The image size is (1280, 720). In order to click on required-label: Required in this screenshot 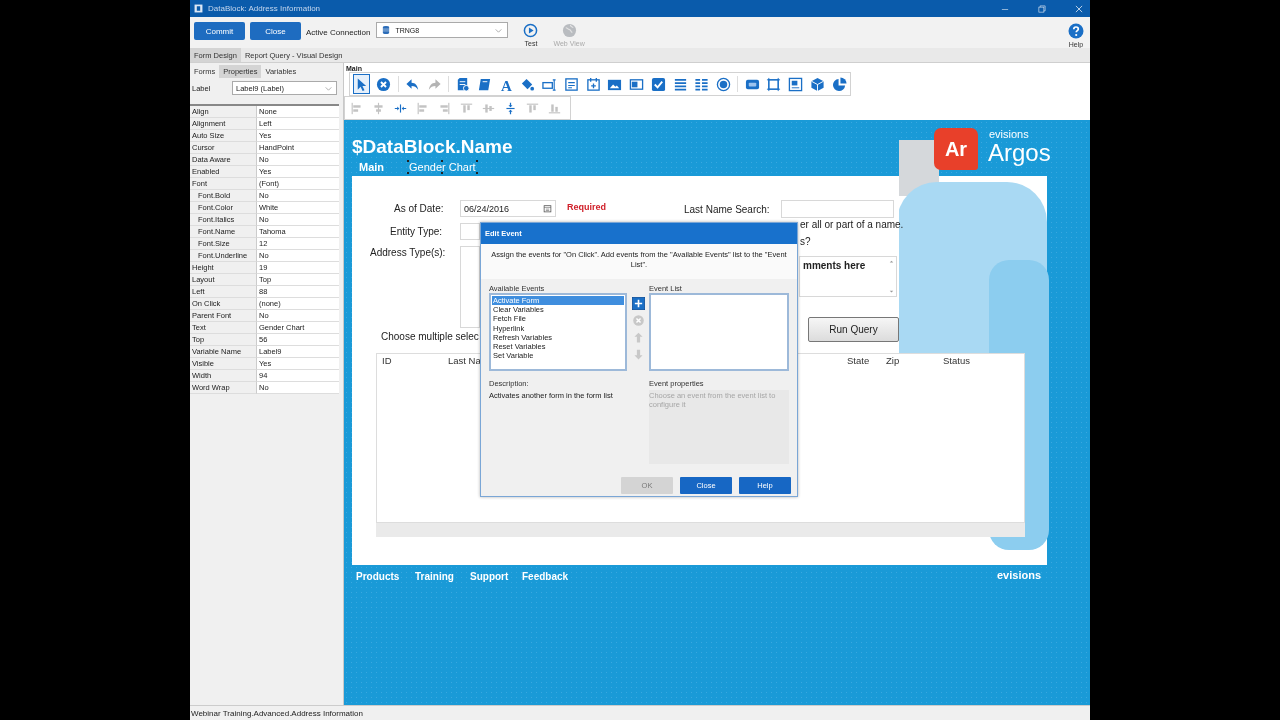, I will do `click(586, 207)`.